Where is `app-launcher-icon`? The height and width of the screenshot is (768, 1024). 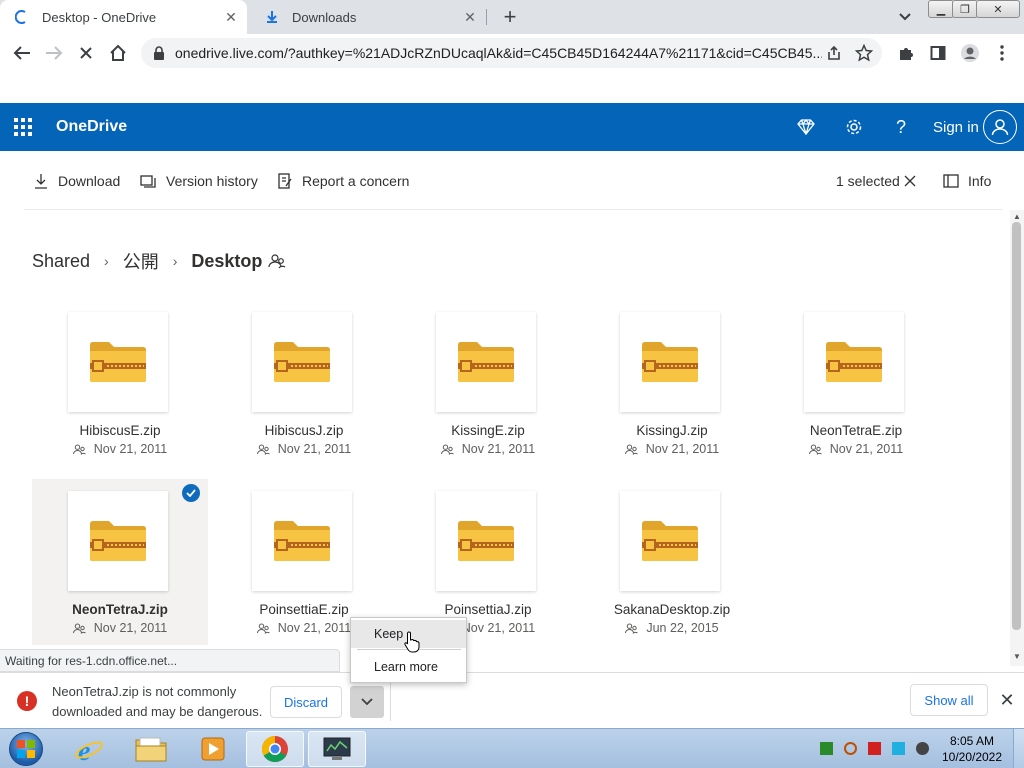
app-launcher-icon is located at coordinates (23, 127).